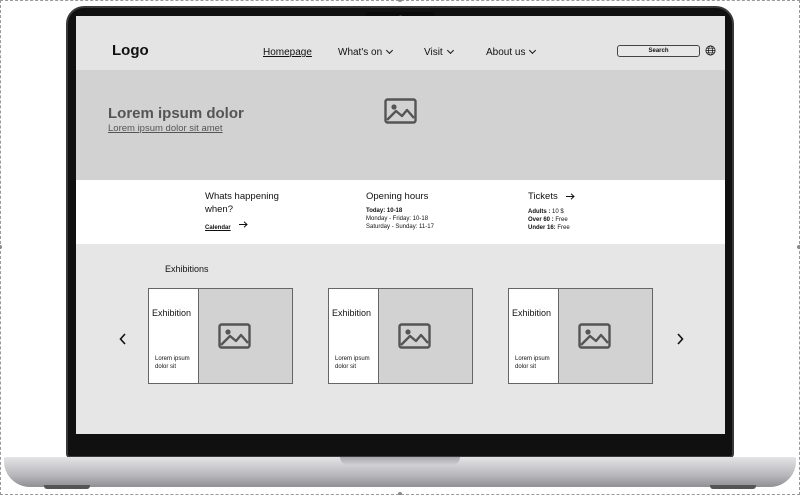 The width and height of the screenshot is (800, 495). I want to click on ticket-label: Over 60 :, so click(541, 220).